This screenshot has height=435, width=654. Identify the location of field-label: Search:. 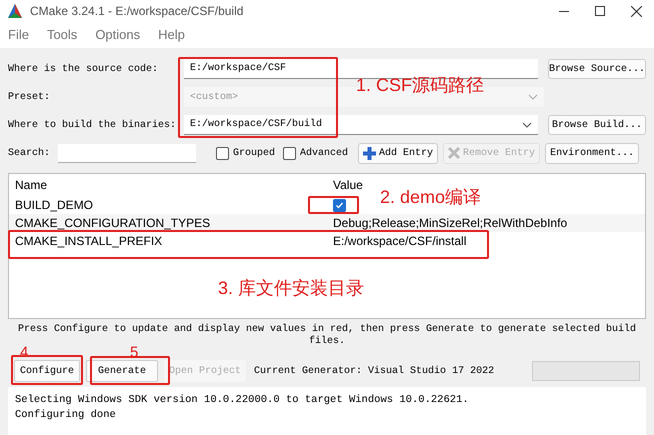
(30, 153).